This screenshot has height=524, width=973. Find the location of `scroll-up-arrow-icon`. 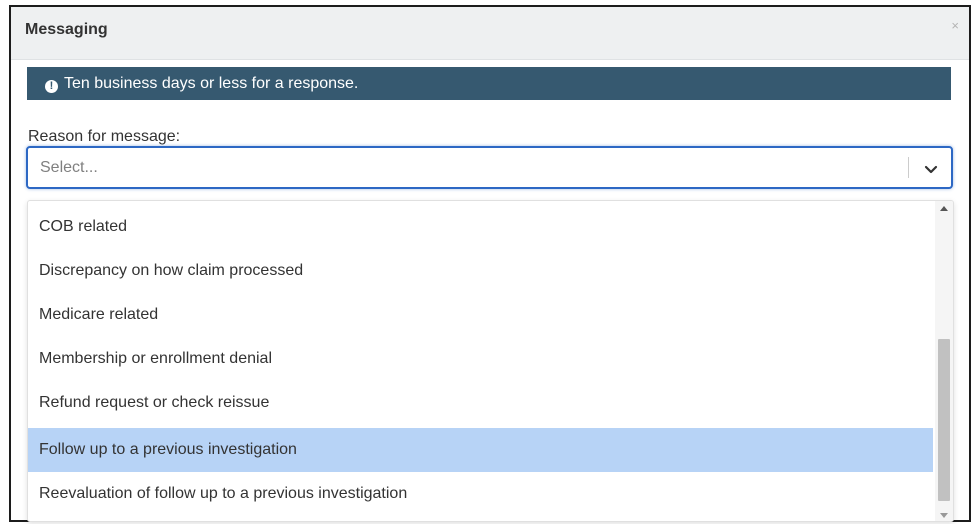

scroll-up-arrow-icon is located at coordinates (944, 208).